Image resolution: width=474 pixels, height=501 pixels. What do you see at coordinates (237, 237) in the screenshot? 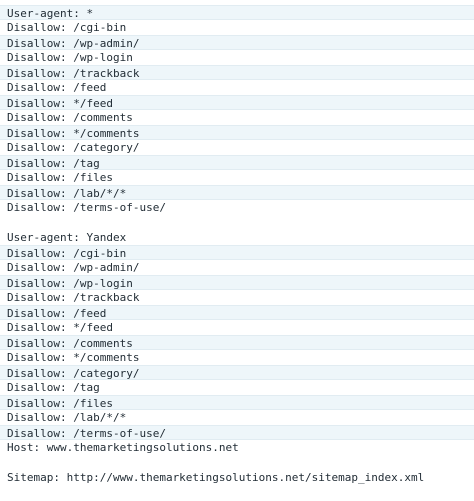
I see `code-line: User-agent: Yandex` at bounding box center [237, 237].